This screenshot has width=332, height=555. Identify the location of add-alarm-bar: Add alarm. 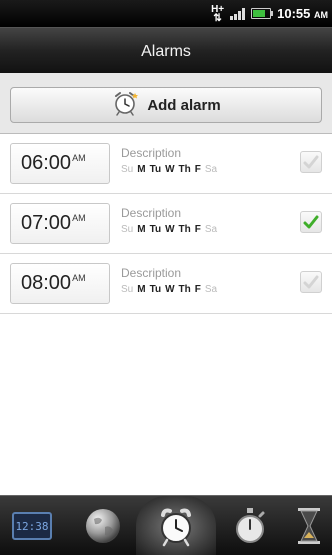
(166, 103).